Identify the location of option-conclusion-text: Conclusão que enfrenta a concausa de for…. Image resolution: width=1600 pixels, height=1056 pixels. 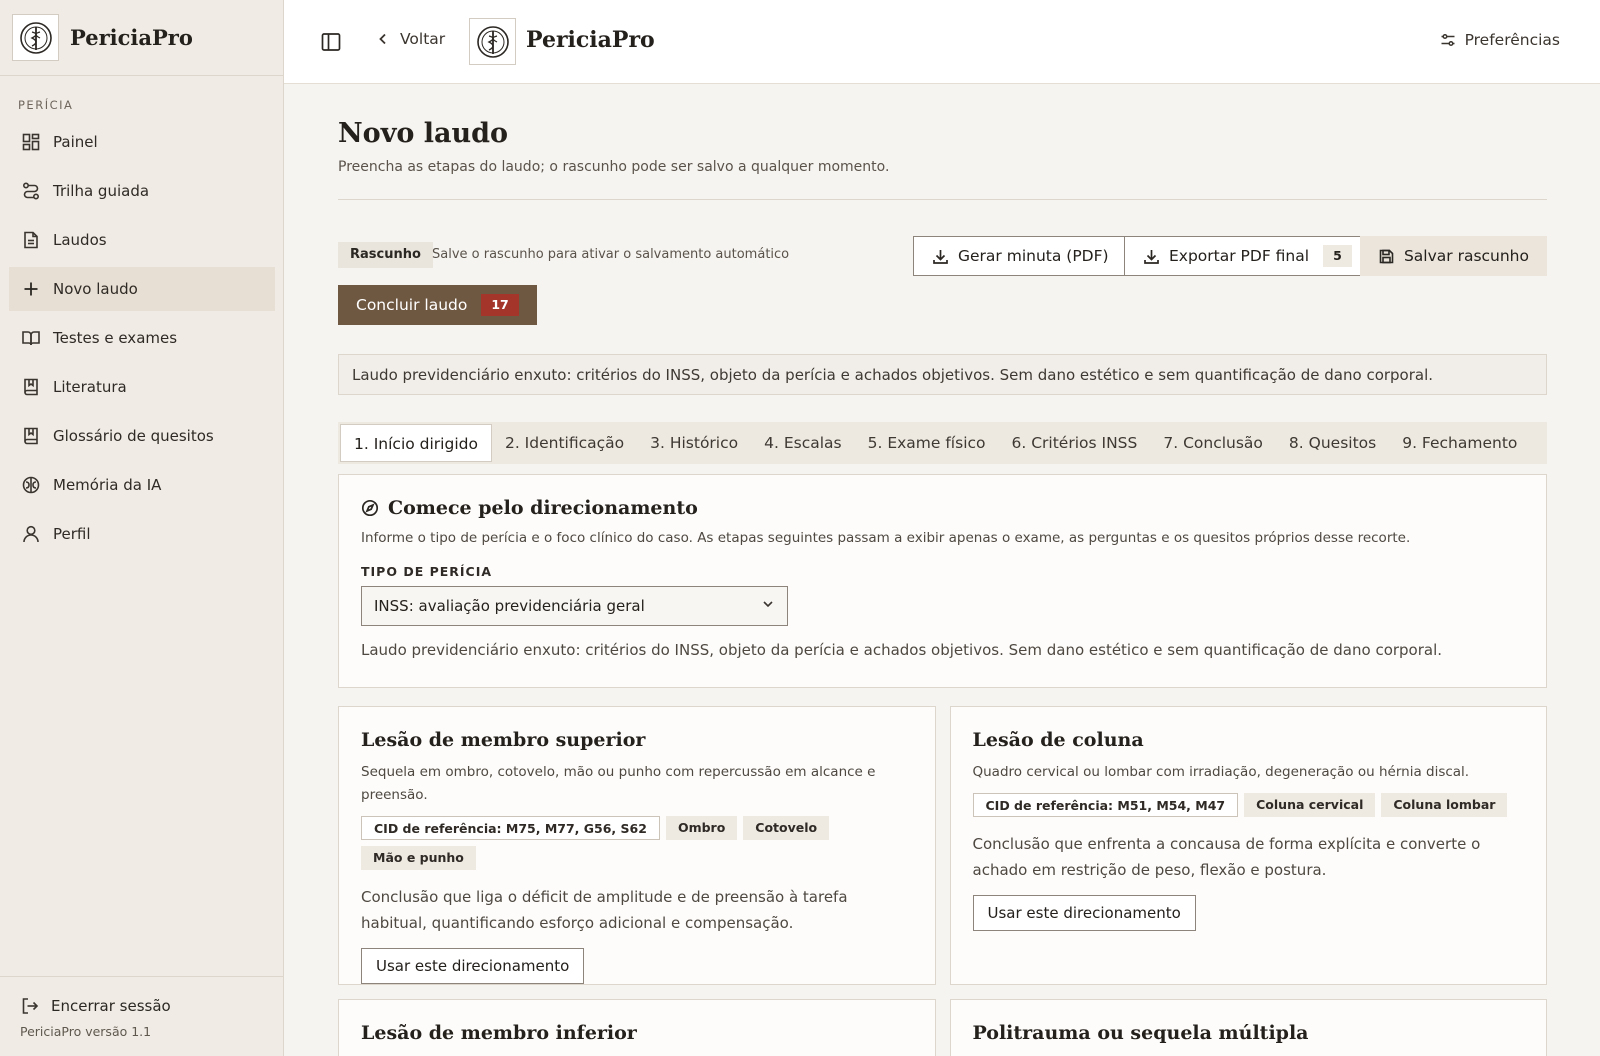
(1226, 857).